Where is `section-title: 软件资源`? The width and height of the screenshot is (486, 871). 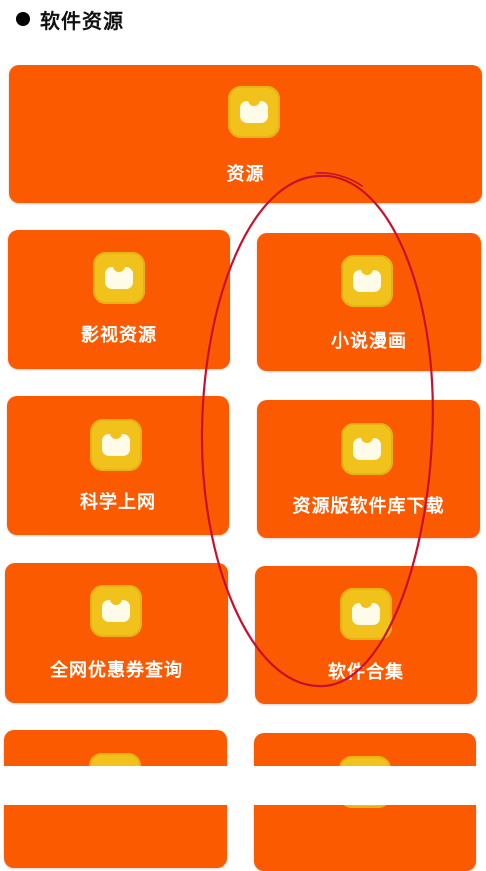
section-title: 软件资源 is located at coordinates (82, 20).